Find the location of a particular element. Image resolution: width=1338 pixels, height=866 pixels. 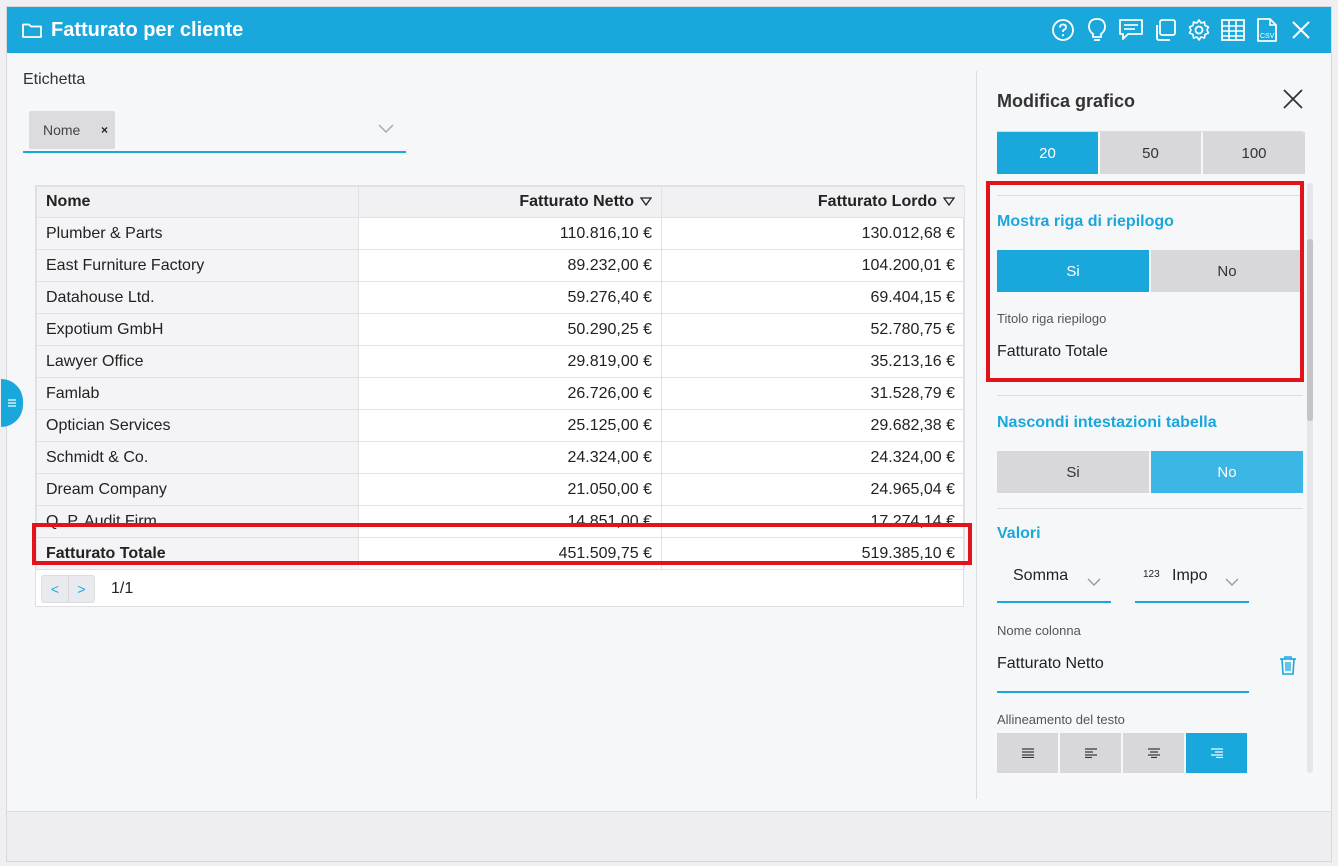

cell-gross: 52.780,75 € is located at coordinates (813, 329).